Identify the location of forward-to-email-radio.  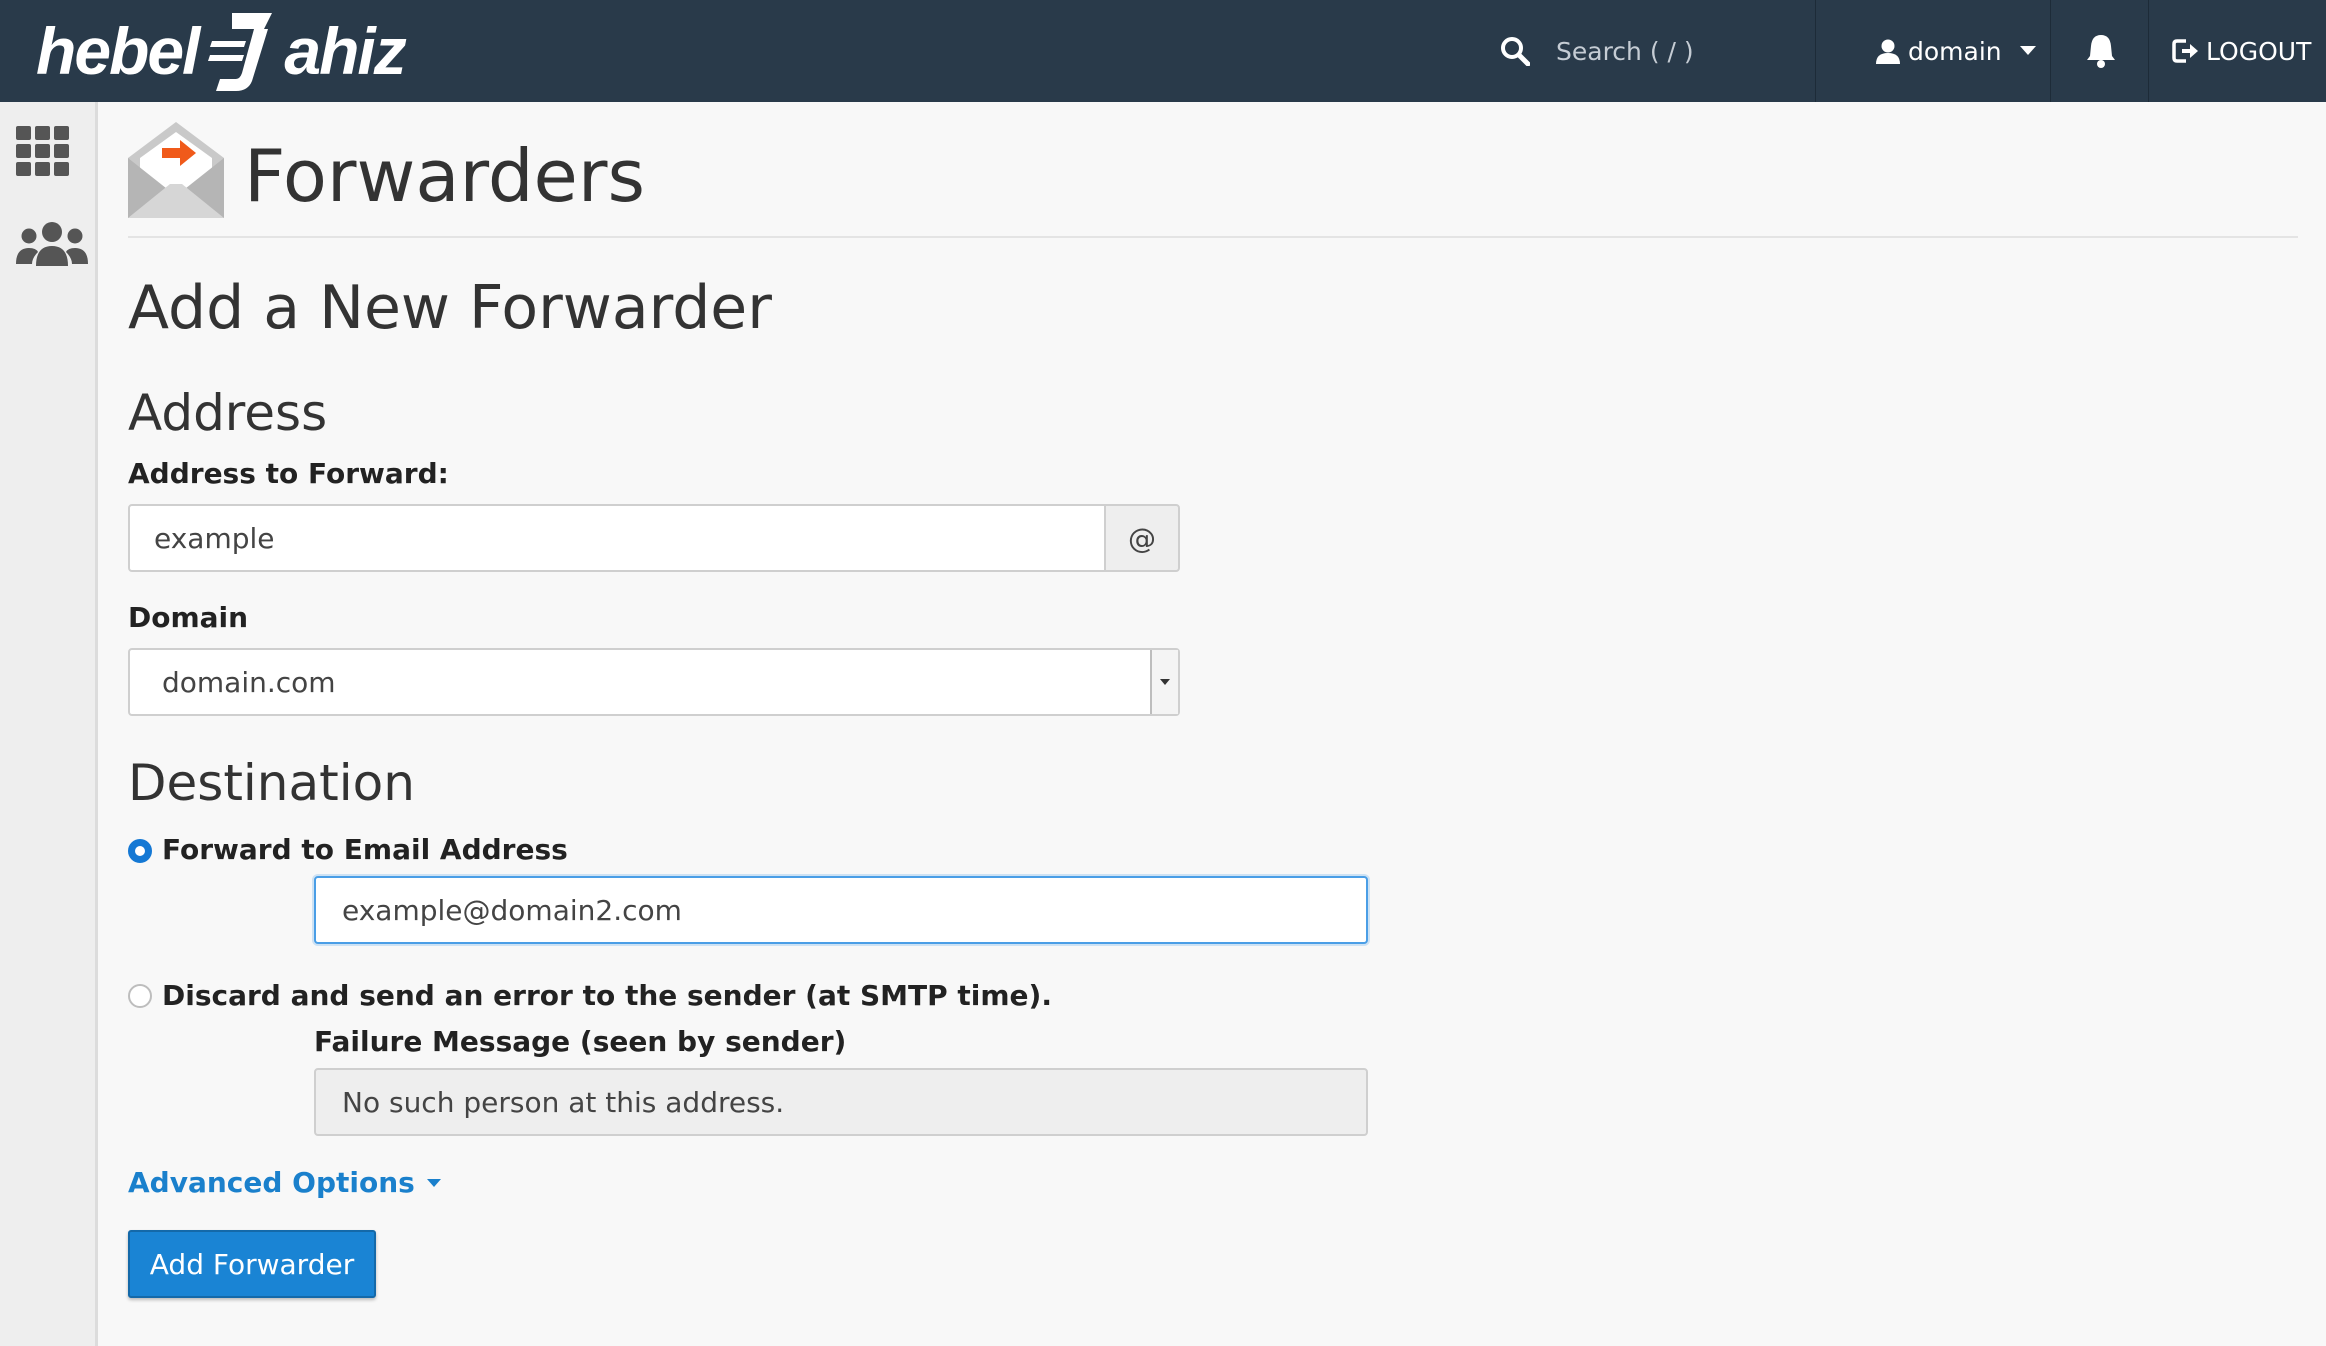
(140, 851).